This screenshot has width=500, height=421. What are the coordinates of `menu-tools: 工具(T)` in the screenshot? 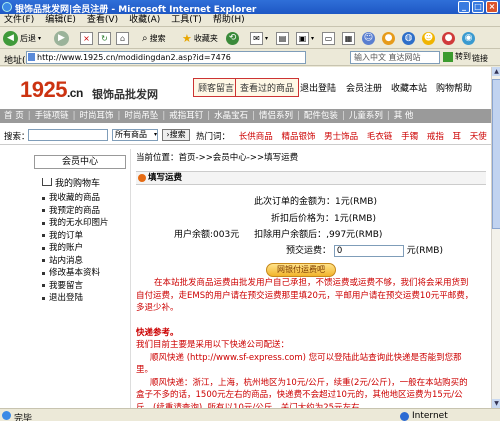 It's located at (186, 20).